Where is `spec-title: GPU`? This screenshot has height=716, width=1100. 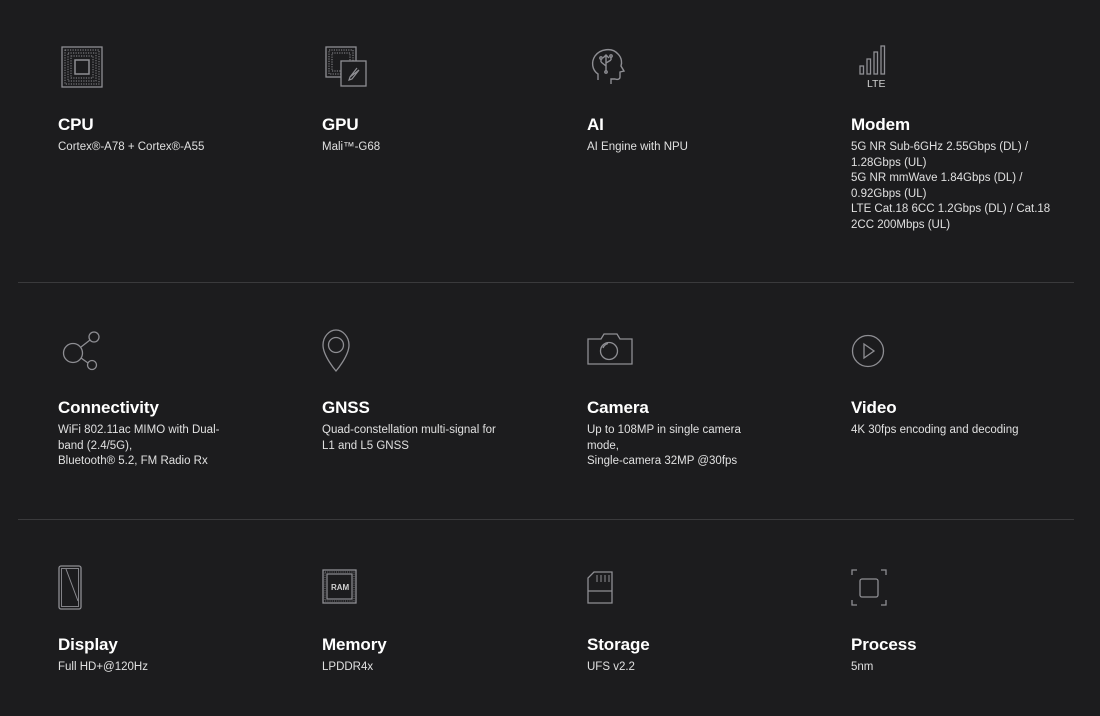
spec-title: GPU is located at coordinates (340, 124).